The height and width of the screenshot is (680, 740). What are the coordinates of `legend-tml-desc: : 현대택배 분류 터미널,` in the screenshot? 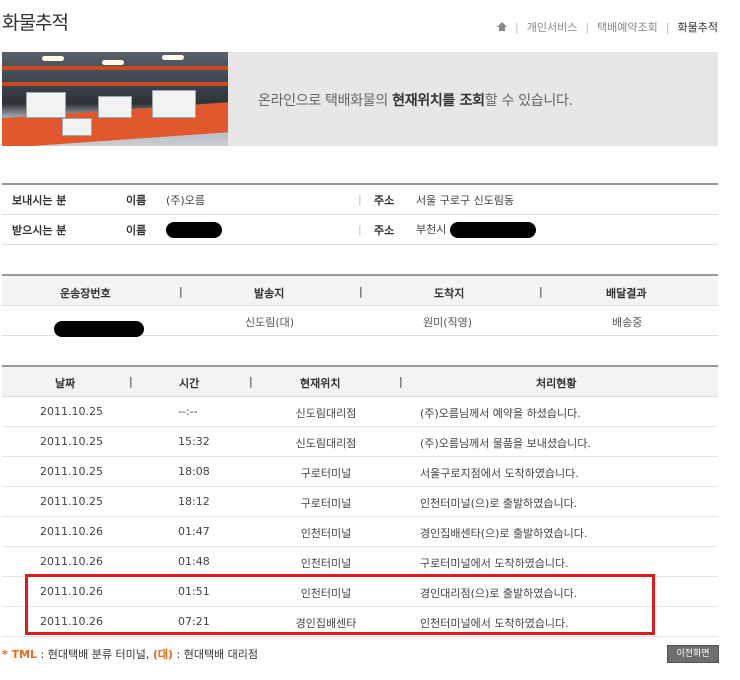 It's located at (95, 654).